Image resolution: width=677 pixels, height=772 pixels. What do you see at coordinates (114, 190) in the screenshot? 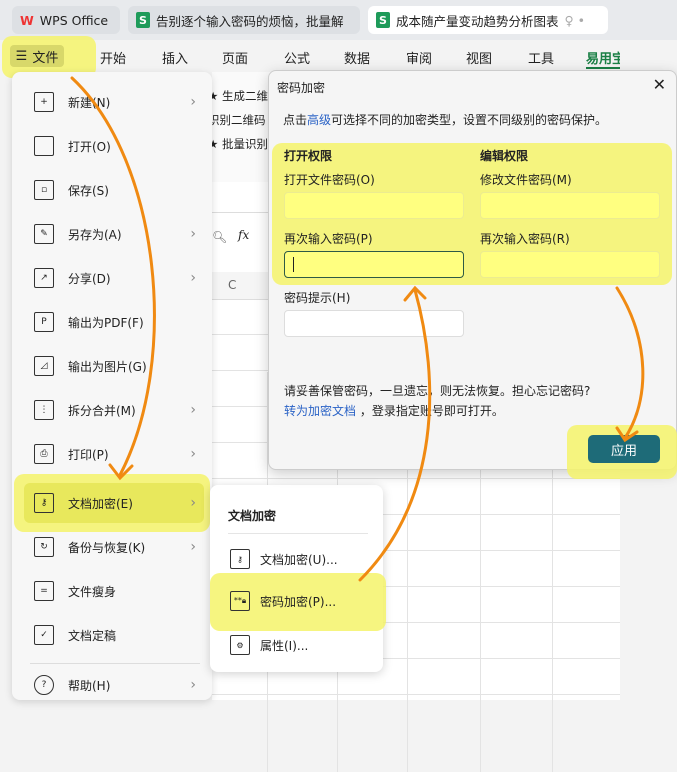
I see `file-menu-item: ▫ 保存(S)` at bounding box center [114, 190].